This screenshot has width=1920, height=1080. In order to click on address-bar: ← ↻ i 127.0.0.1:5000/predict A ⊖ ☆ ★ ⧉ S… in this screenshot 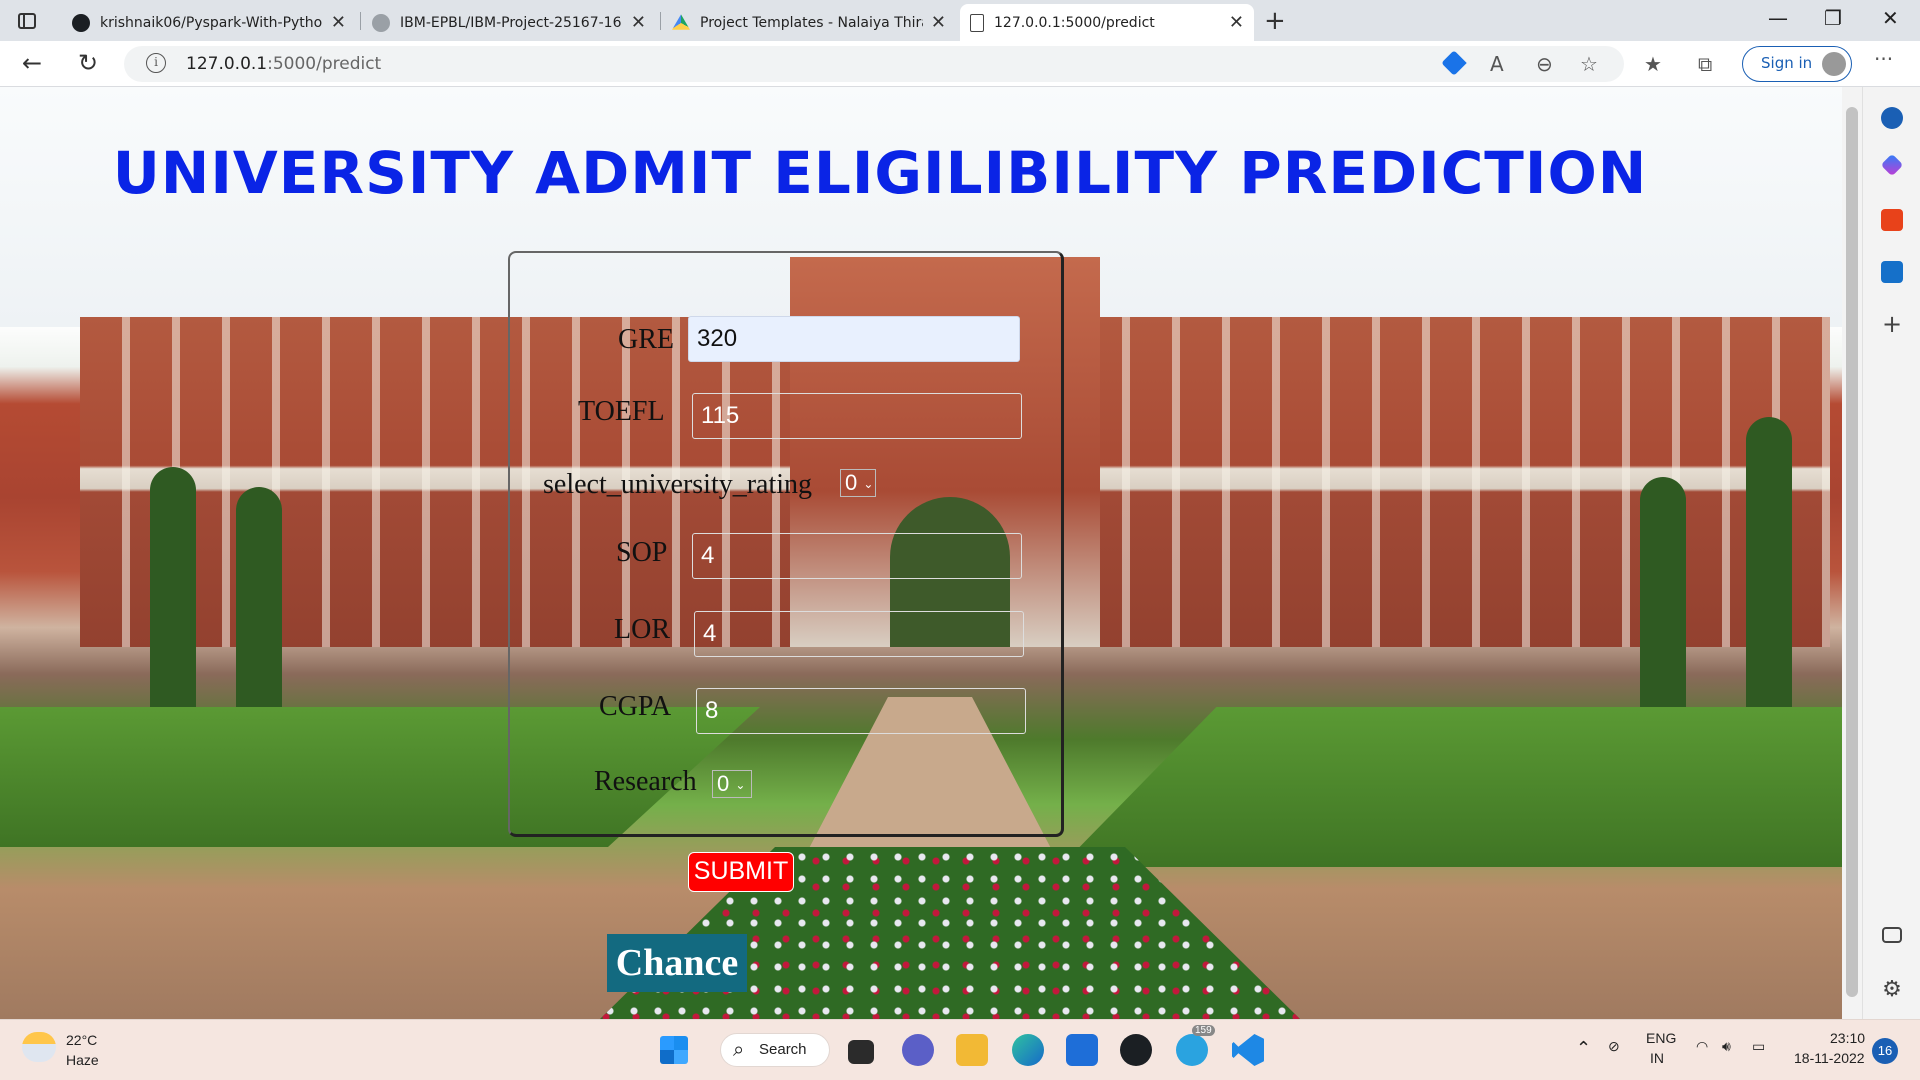, I will do `click(960, 64)`.